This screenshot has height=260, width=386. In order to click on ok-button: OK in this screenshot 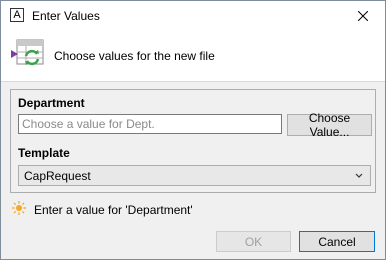, I will do `click(253, 241)`.